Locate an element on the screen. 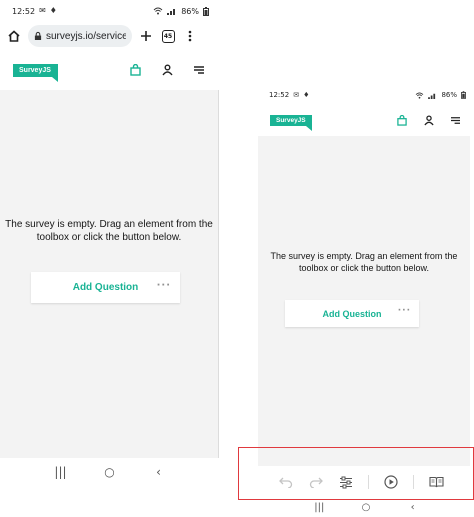 The width and height of the screenshot is (474, 517). tab-switcher-button: 45 is located at coordinates (168, 36).